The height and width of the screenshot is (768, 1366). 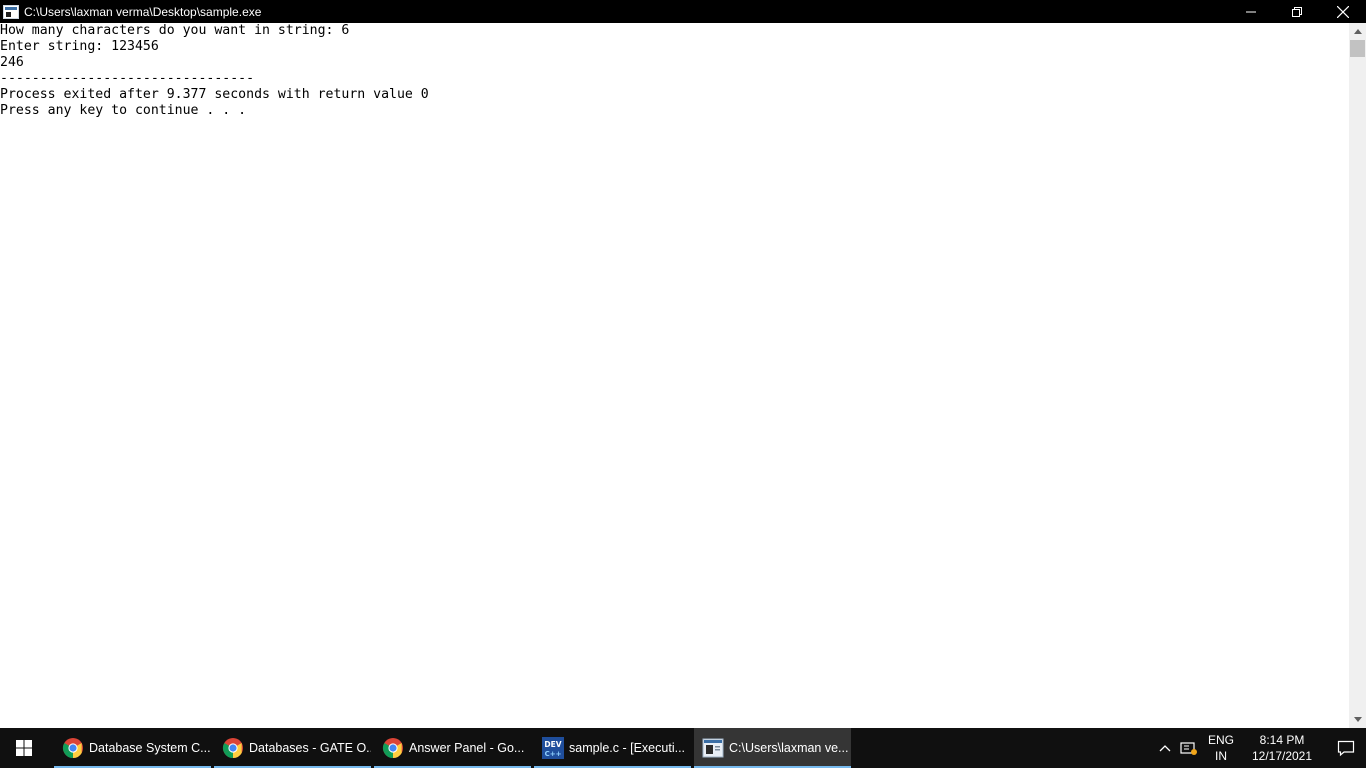 I want to click on console-icon, so click(x=713, y=748).